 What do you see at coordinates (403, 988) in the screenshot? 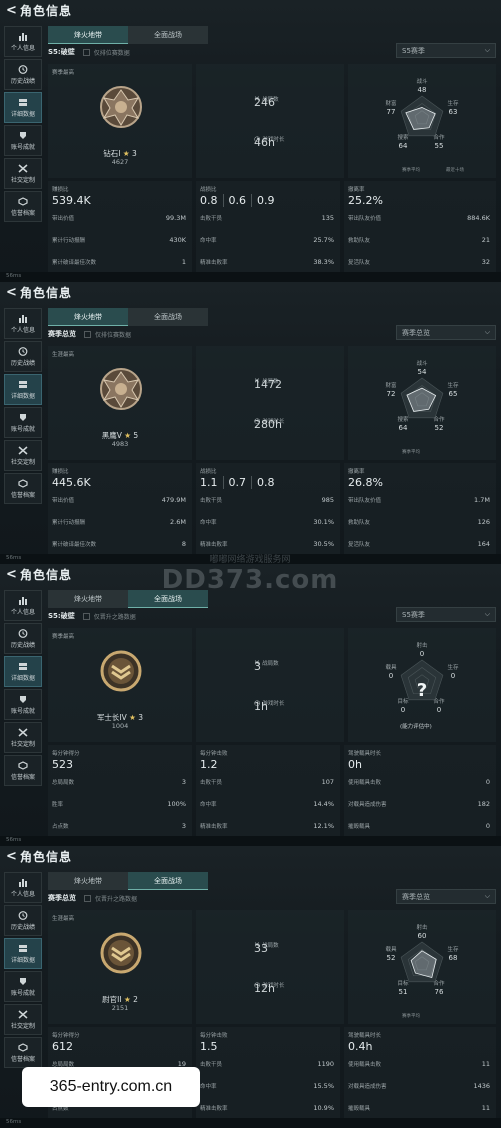
I see `radar-axis-bl: 目标 51` at bounding box center [403, 988].